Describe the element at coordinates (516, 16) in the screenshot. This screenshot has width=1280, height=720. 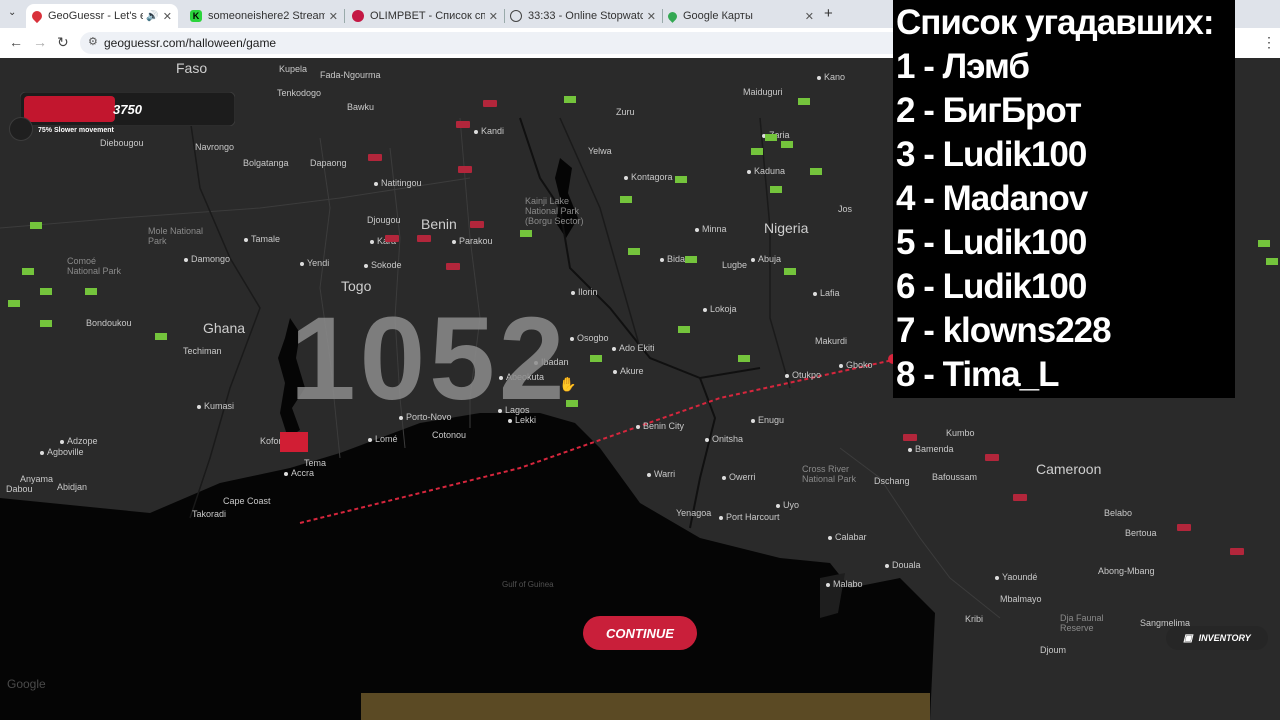
I see `stopwatch-icon` at that location.